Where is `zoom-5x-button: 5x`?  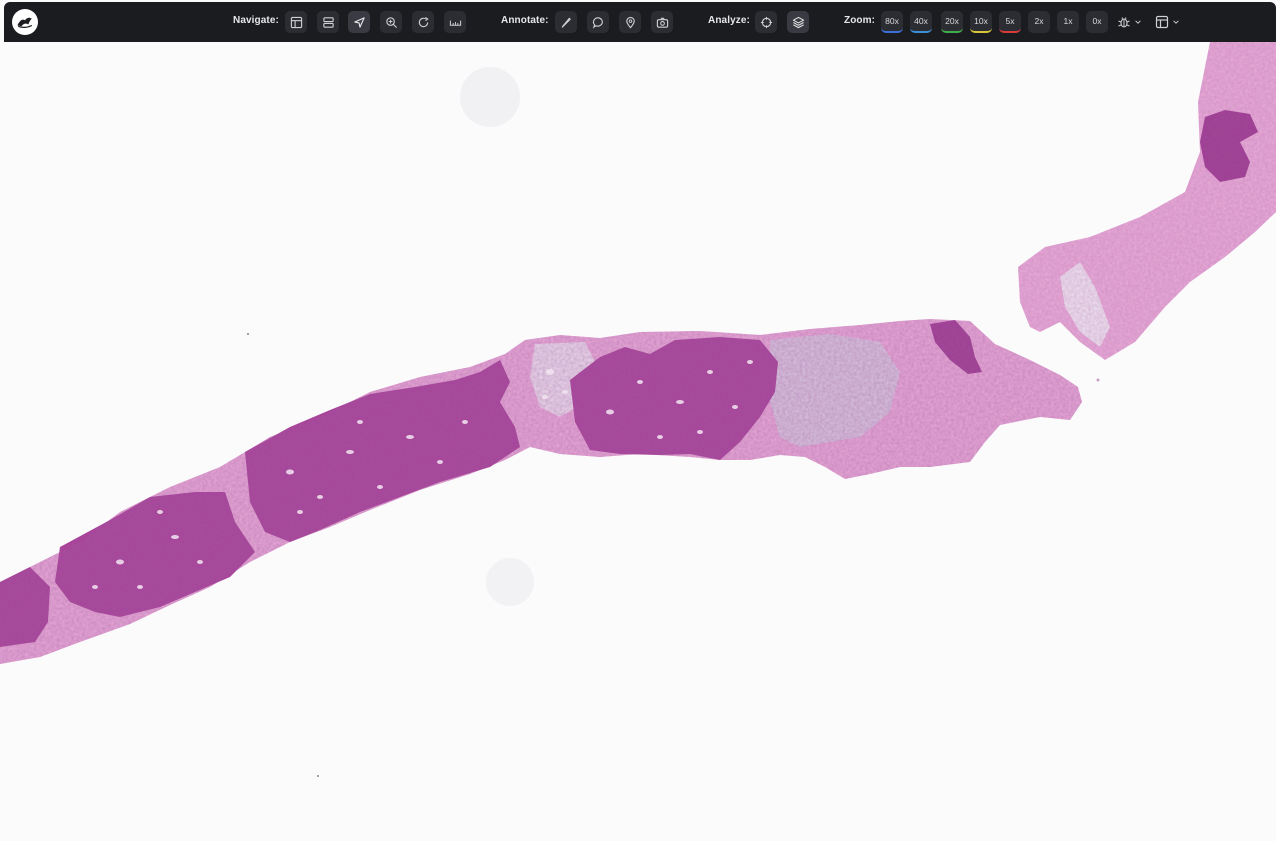
zoom-5x-button: 5x is located at coordinates (1010, 22).